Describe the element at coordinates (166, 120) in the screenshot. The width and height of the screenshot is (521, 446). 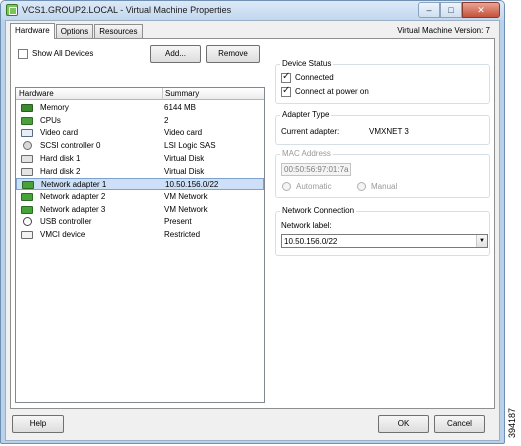
I see `hardware-row-summary: 2` at that location.